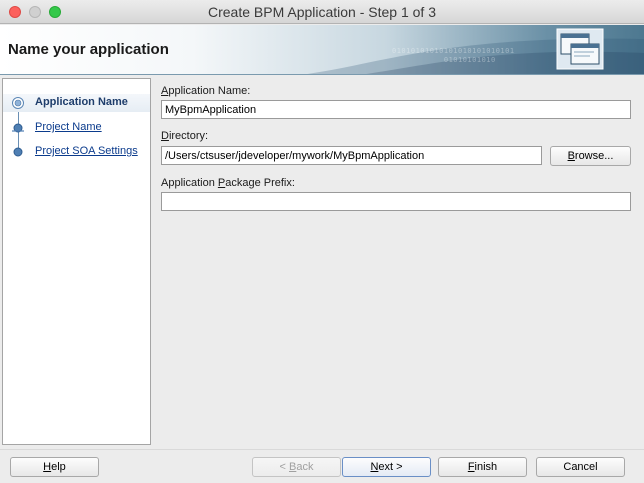 The width and height of the screenshot is (644, 483). I want to click on directory-input, so click(351, 155).